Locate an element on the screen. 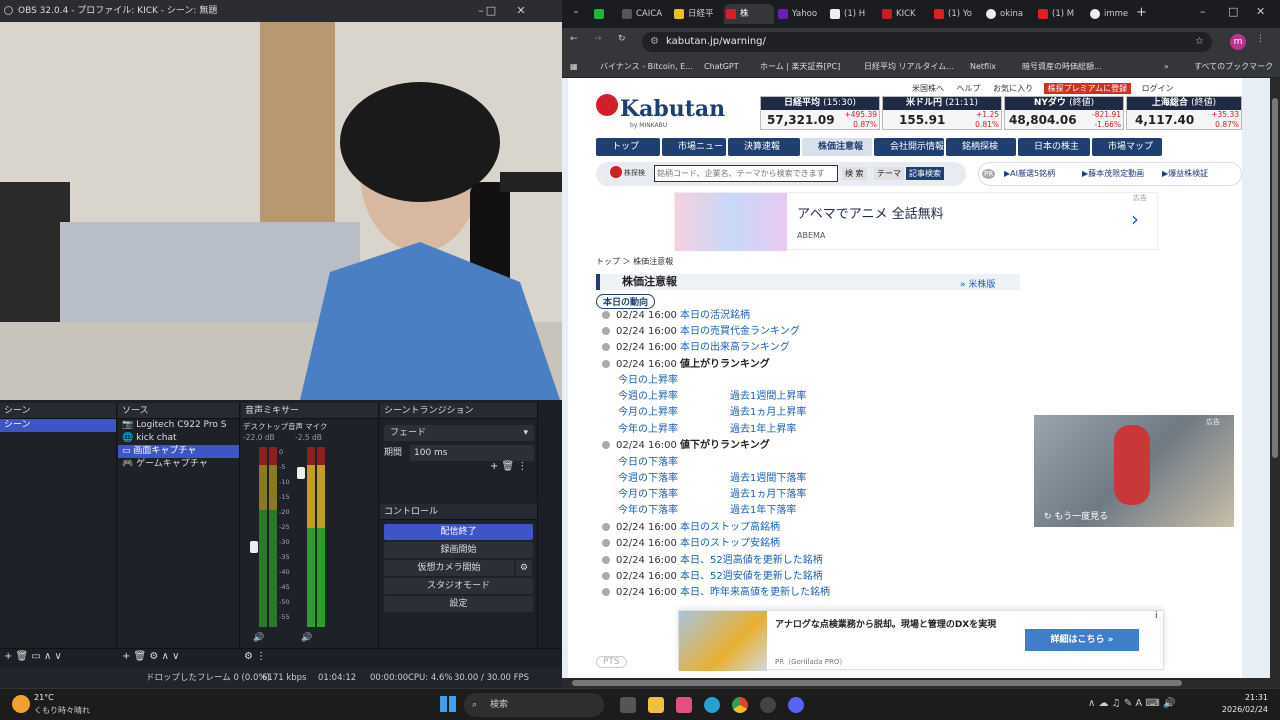 This screenshot has width=1280, height=720. tab-list-icon: ⌄ is located at coordinates (576, 14).